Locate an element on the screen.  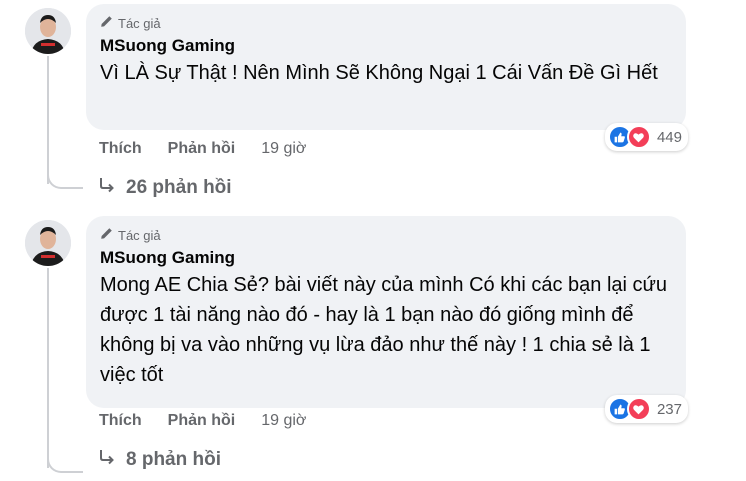
replies-count-label: 26 phản hồi is located at coordinates (179, 187).